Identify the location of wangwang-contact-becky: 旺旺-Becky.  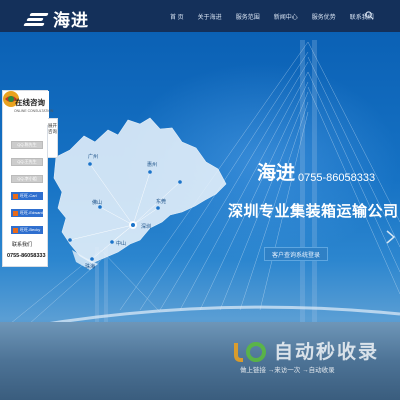
(27, 230).